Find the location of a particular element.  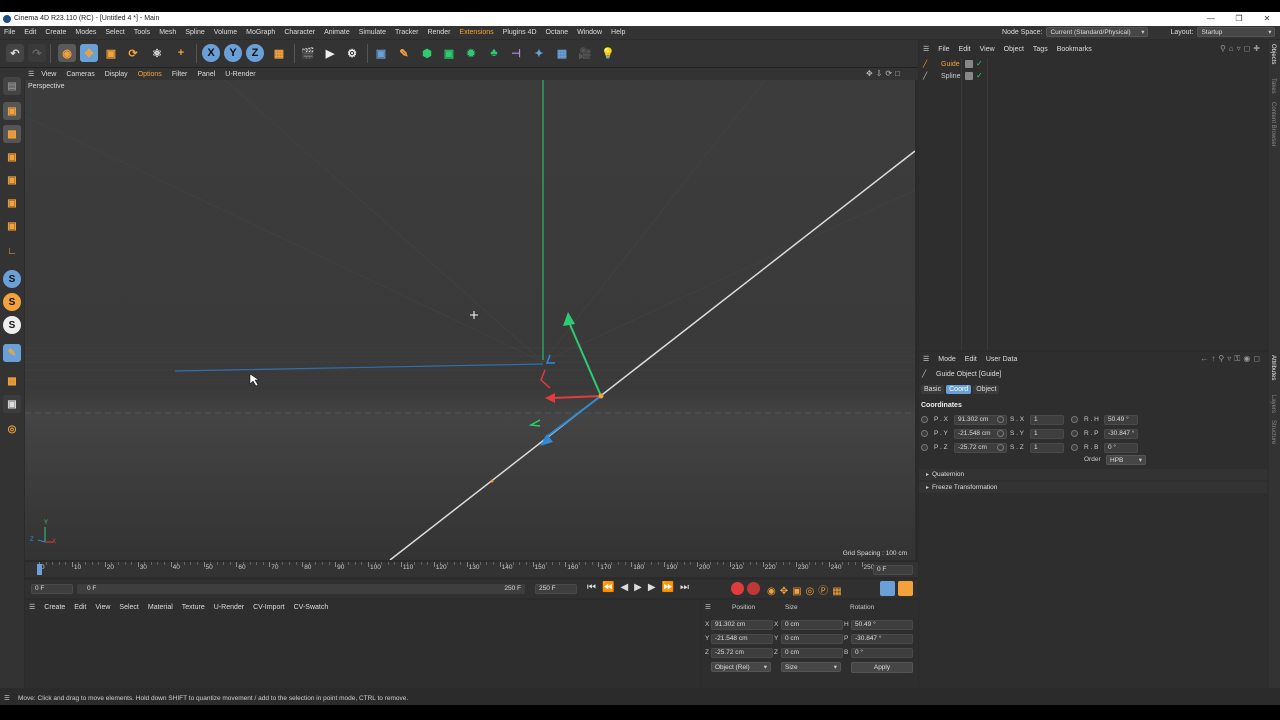

animate-s-radio is located at coordinates (1000, 433).